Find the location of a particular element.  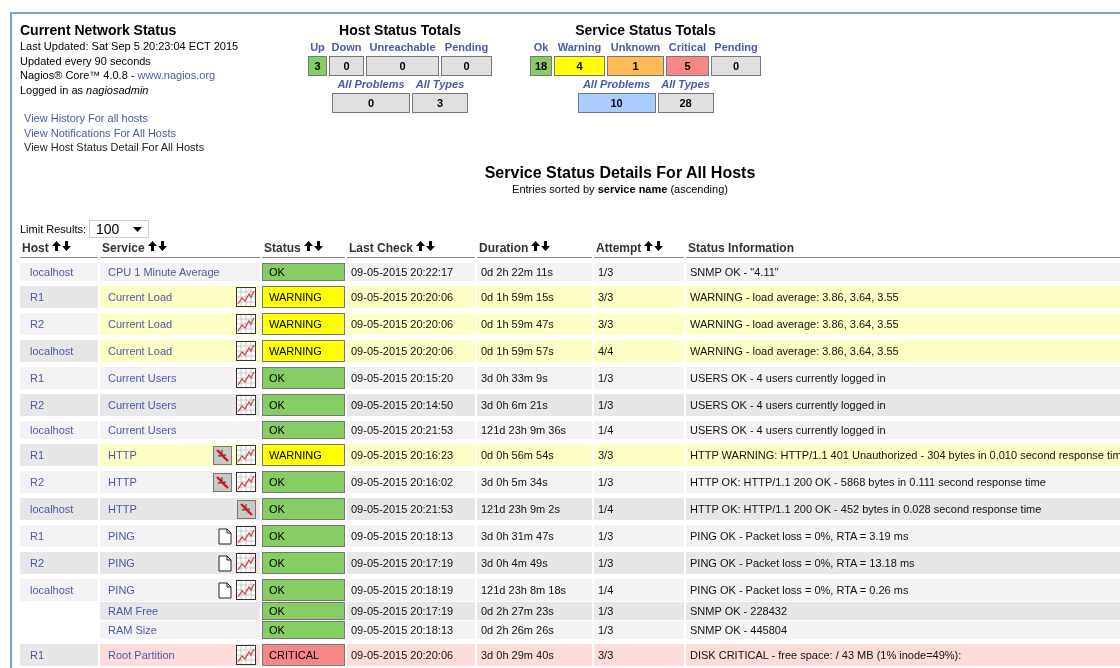

table-cell: 0d 2h 22m 11s is located at coordinates (517, 272).